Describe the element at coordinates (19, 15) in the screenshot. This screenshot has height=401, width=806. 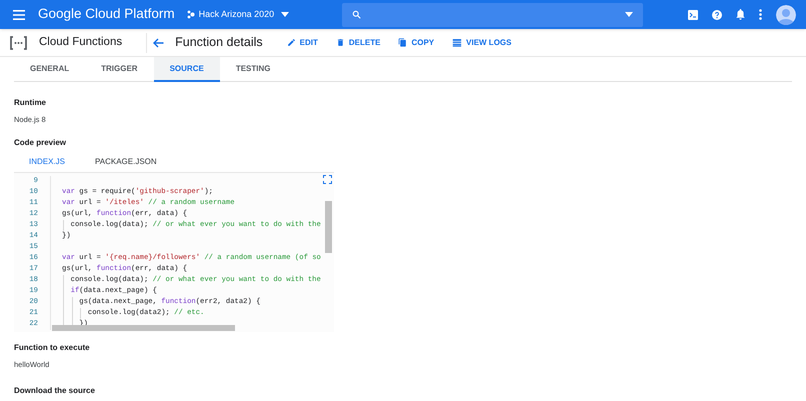
I see `menu-icon` at that location.